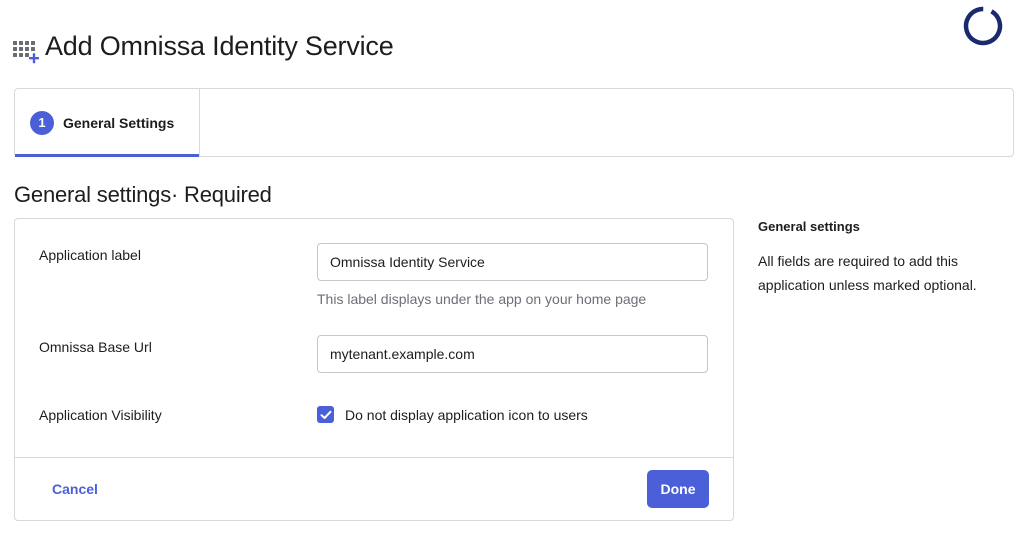  I want to click on visibility-field-label: Application Visibility, so click(100, 415).